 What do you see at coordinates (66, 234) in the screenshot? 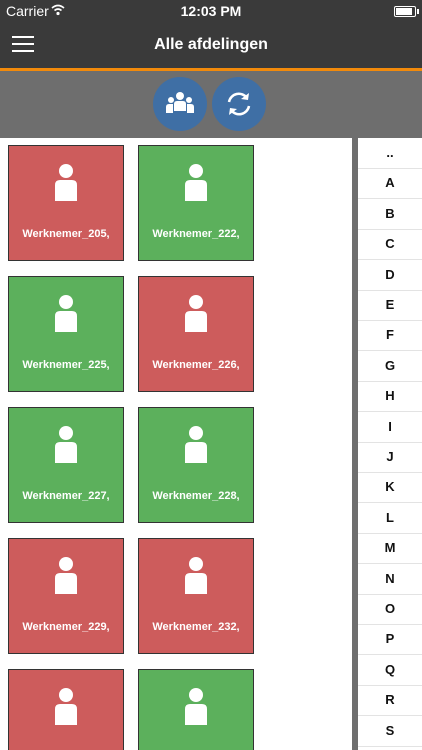
I see `employee-name: Werknemer_205,` at bounding box center [66, 234].